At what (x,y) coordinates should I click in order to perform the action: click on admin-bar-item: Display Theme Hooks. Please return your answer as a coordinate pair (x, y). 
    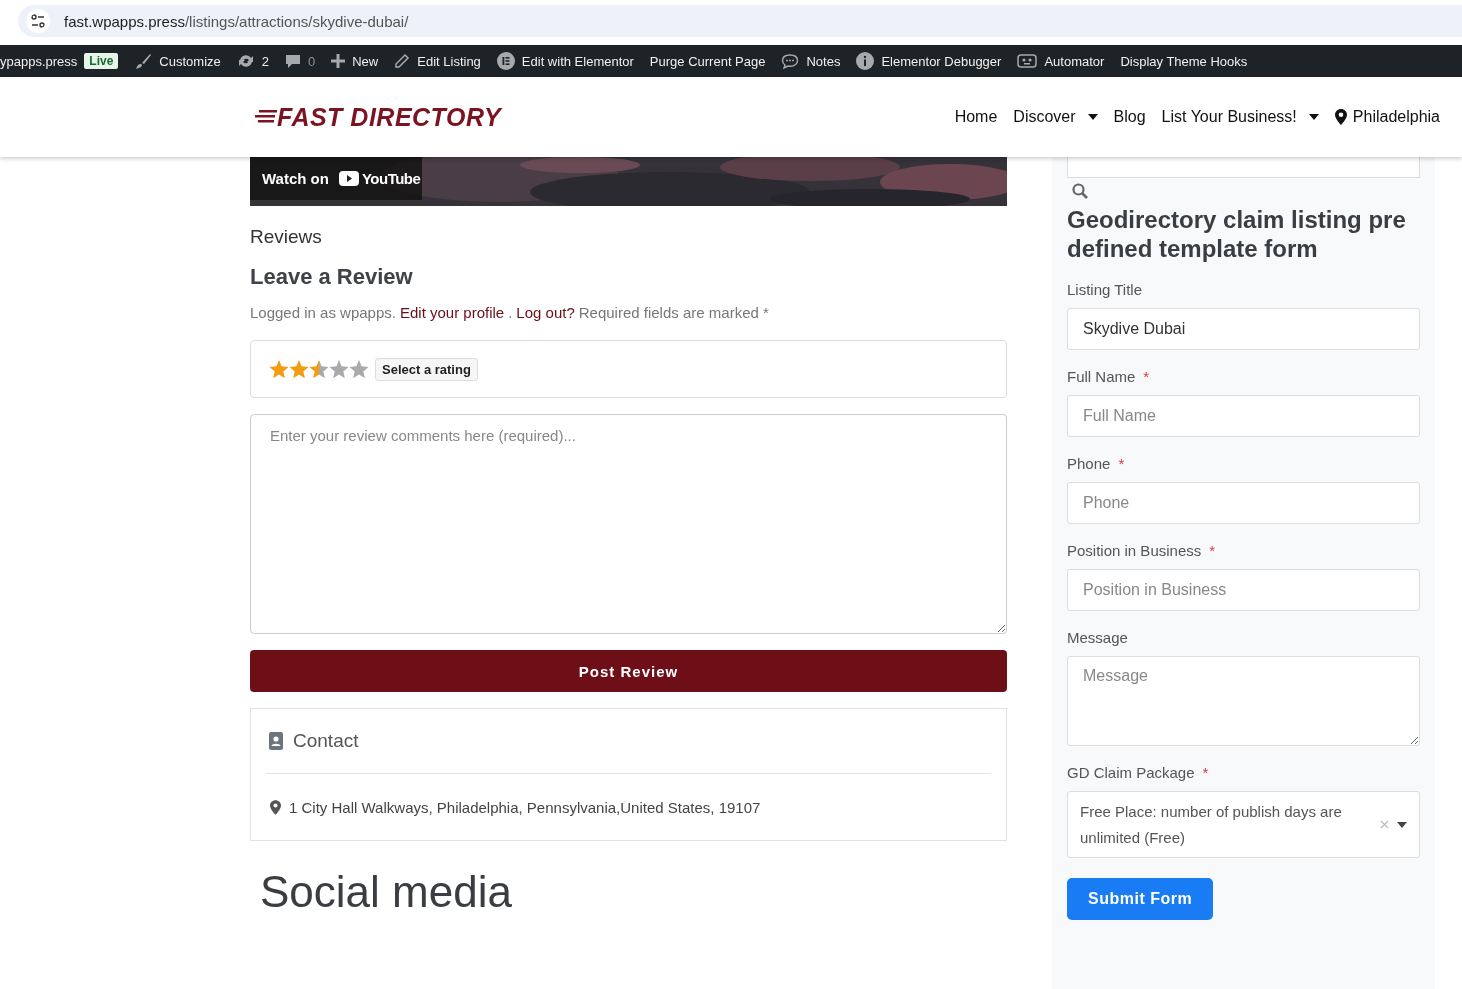
    Looking at the image, I should click on (1184, 61).